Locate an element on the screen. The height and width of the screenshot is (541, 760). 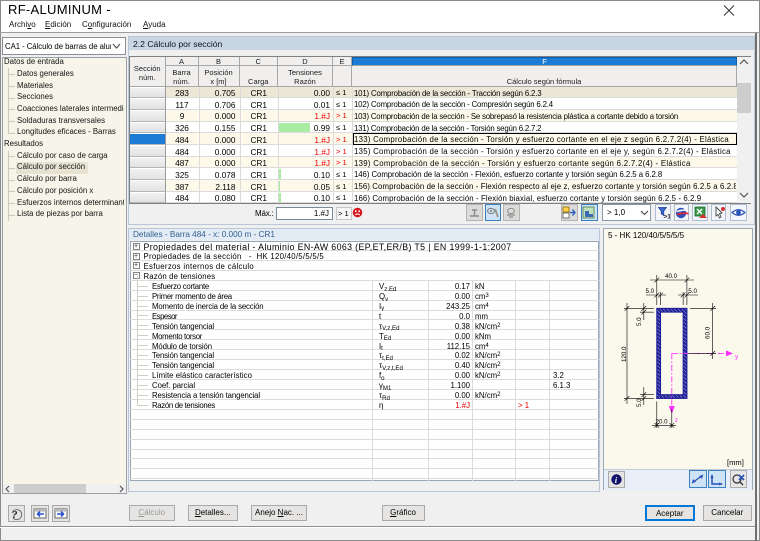
svg-text: 120.0 is located at coordinates (624, 354).